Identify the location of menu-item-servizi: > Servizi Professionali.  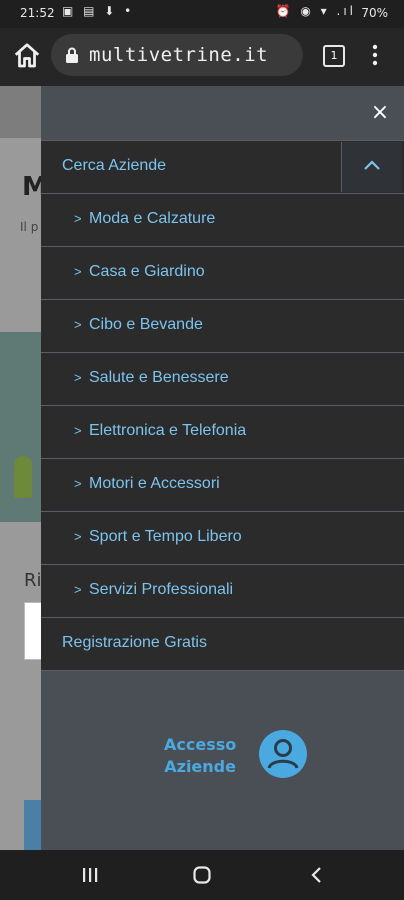
(222, 590).